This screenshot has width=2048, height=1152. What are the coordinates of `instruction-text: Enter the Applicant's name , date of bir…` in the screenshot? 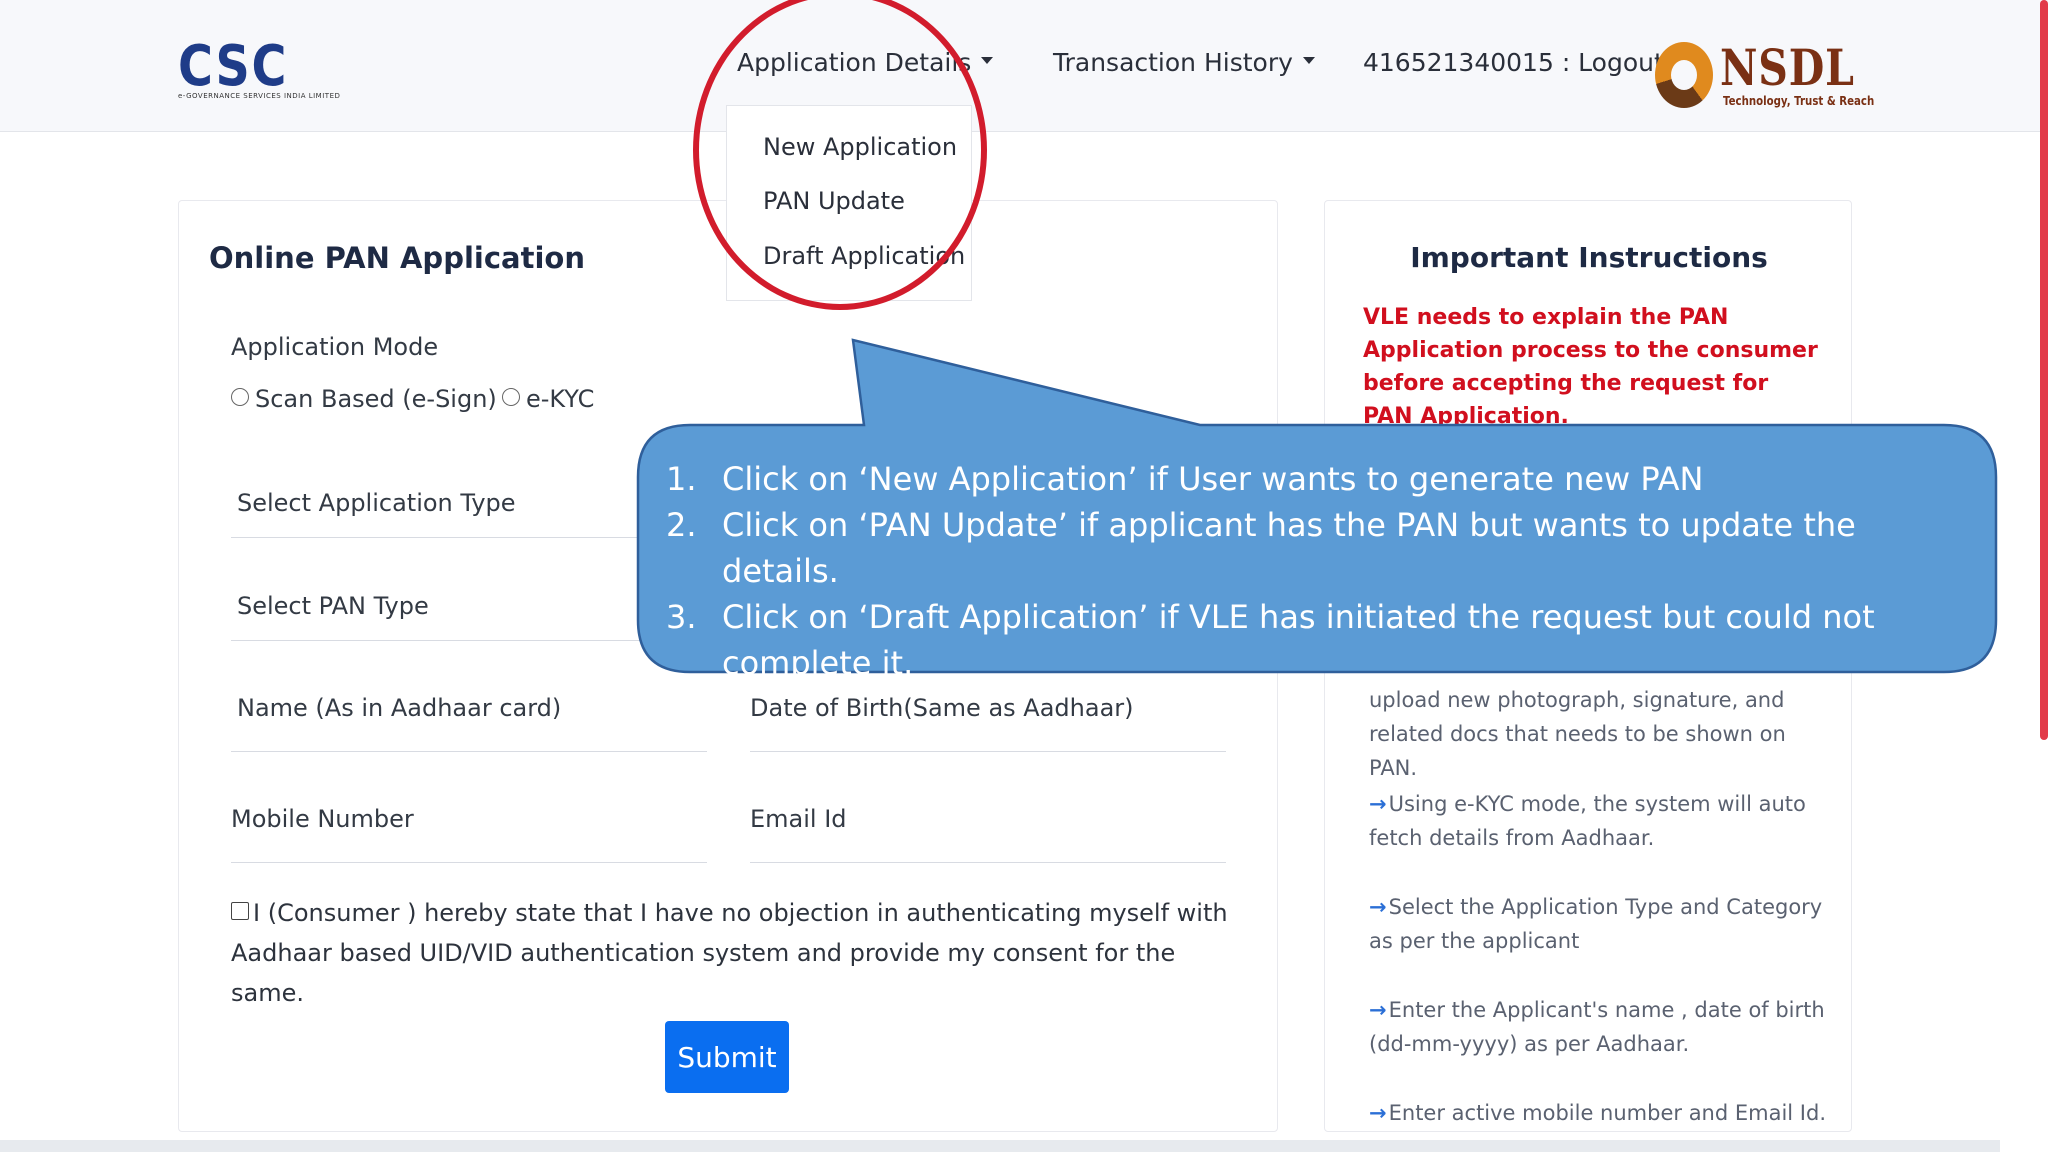 It's located at (1597, 1027).